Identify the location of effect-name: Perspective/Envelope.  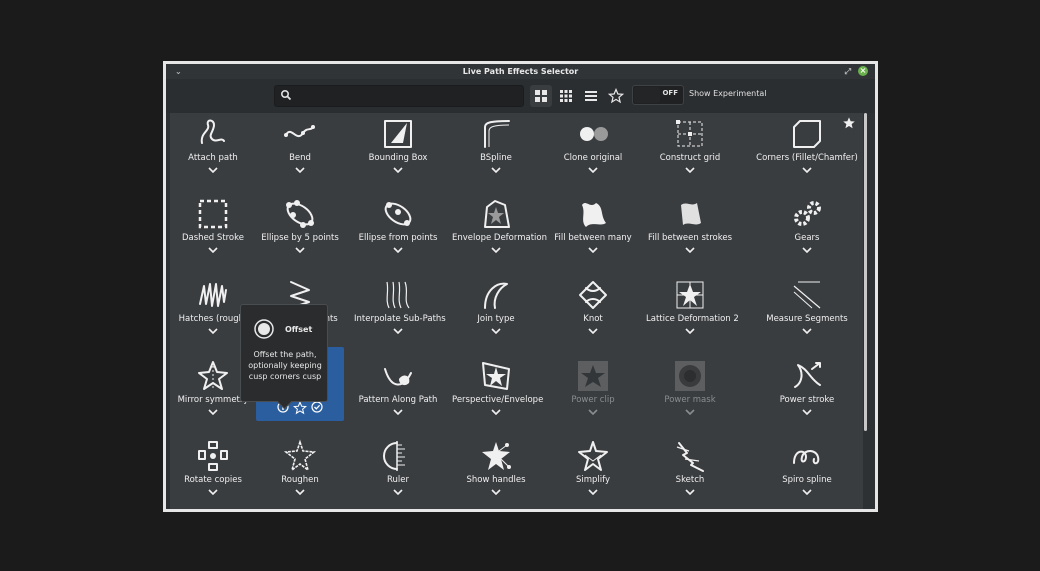
(498, 400).